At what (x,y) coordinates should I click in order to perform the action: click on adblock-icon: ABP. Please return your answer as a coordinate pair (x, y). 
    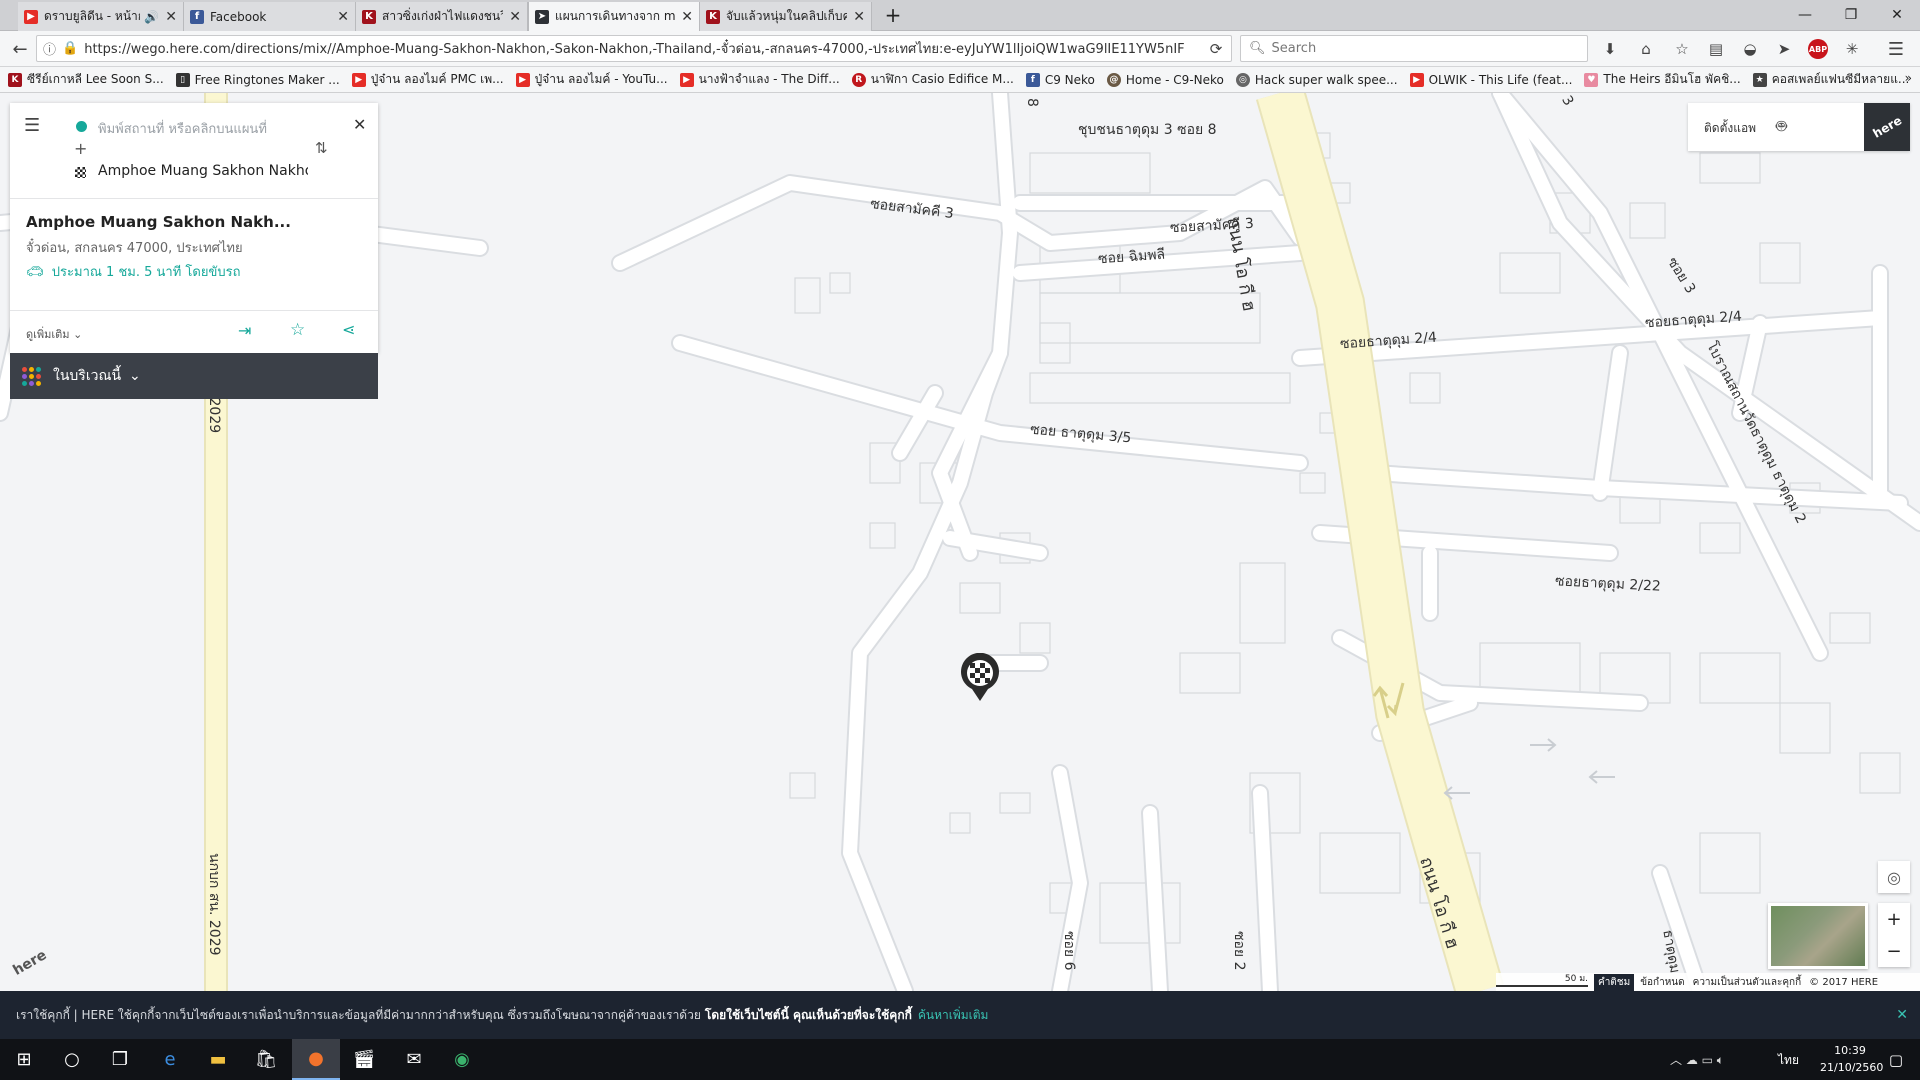
    Looking at the image, I should click on (1818, 49).